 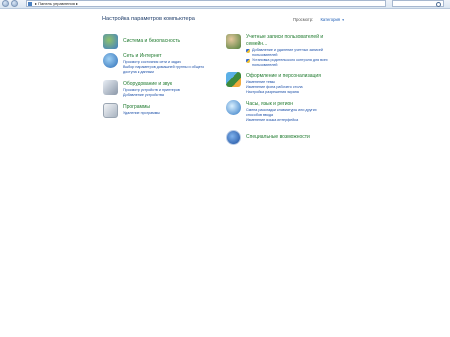 What do you see at coordinates (151, 41) in the screenshot?
I see `category-title-system-security: Система и безопасность` at bounding box center [151, 41].